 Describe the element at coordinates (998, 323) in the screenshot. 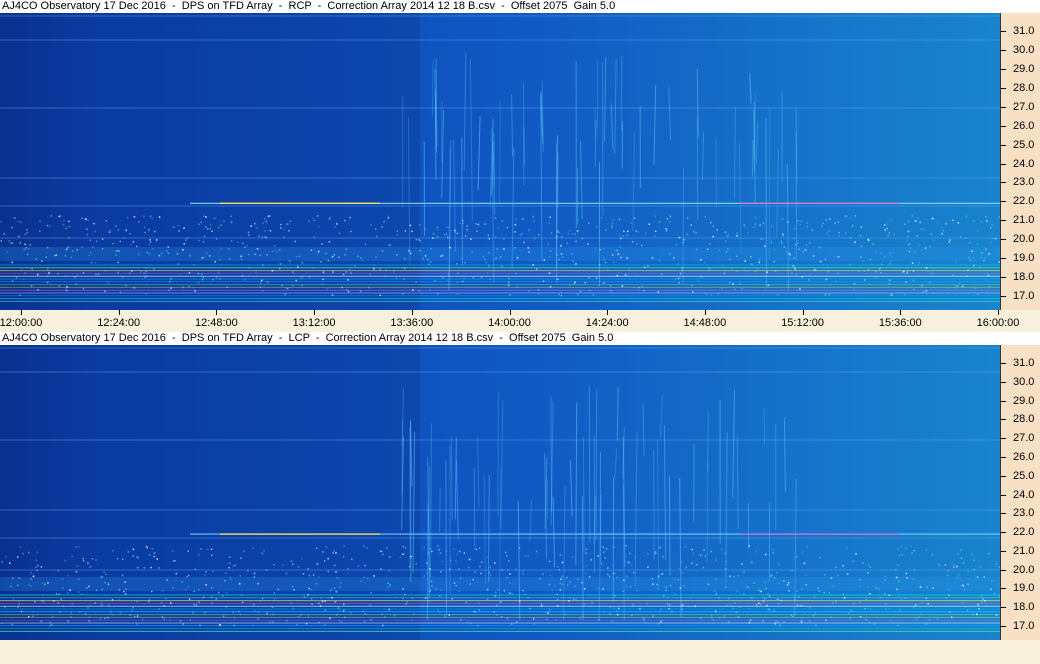

I see `time-label: 16:00:00` at that location.